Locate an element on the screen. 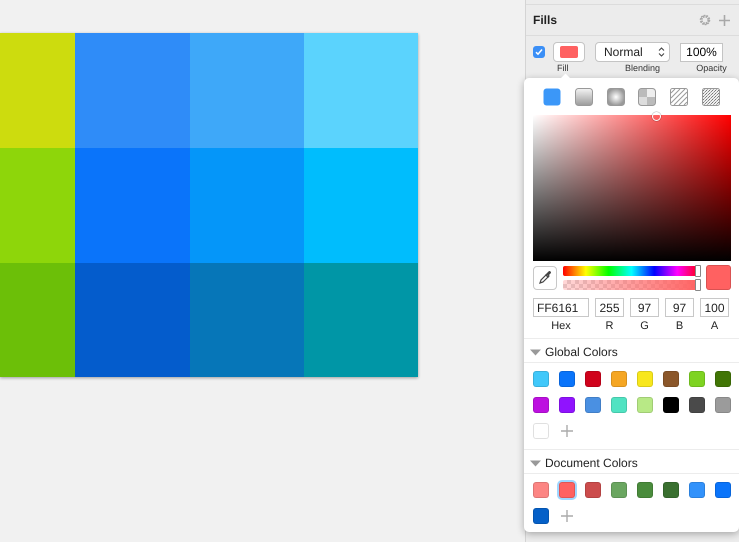  checkbox is located at coordinates (539, 52).